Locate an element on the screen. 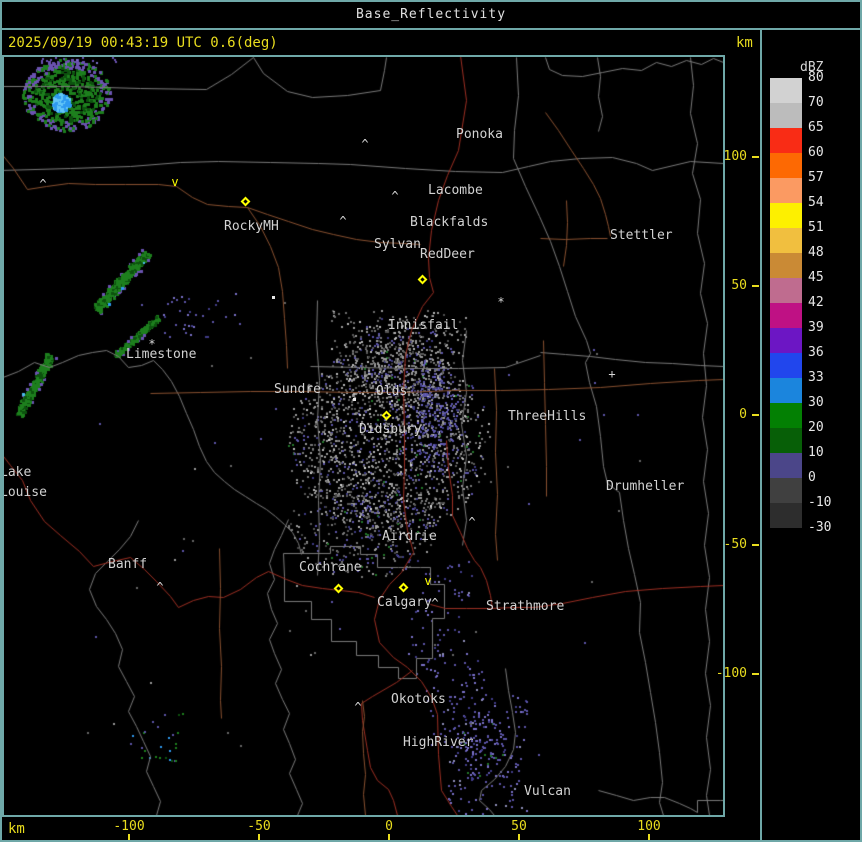  y-axis-tick-label: 0 is located at coordinates (743, 414).